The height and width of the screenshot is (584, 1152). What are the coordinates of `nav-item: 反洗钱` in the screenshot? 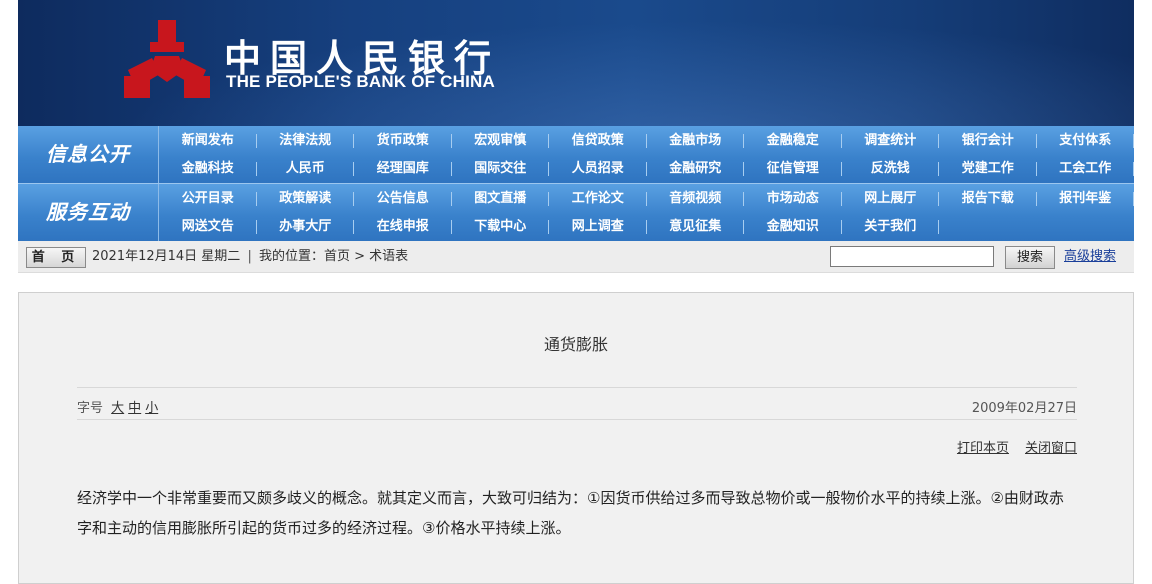 It's located at (891, 169).